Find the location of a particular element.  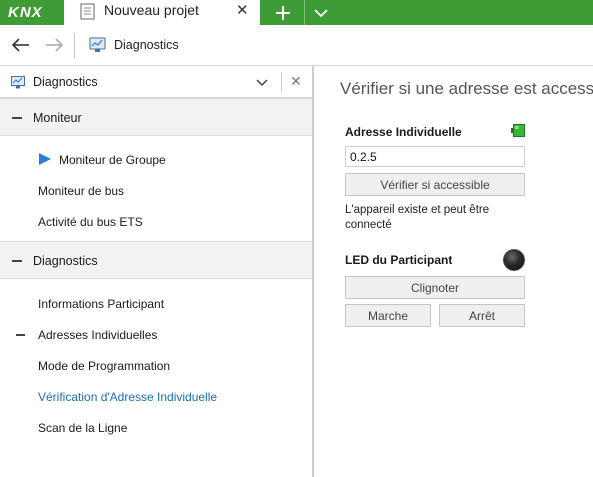

nav-separator is located at coordinates (74, 45).